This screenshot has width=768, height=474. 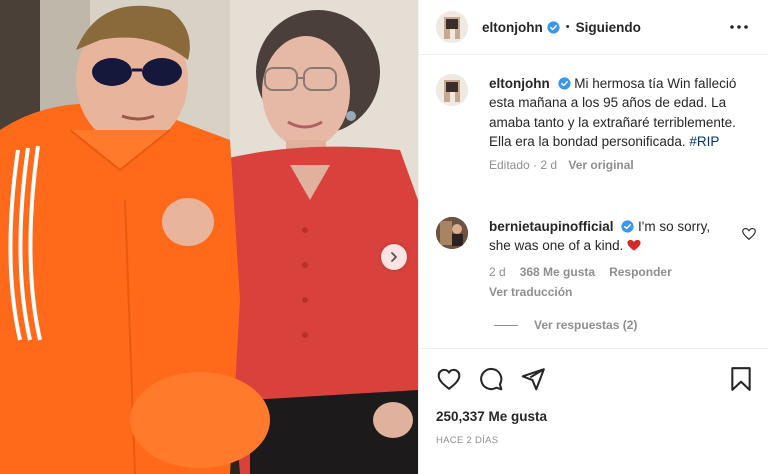 I want to click on more-options-icon, so click(x=739, y=27).